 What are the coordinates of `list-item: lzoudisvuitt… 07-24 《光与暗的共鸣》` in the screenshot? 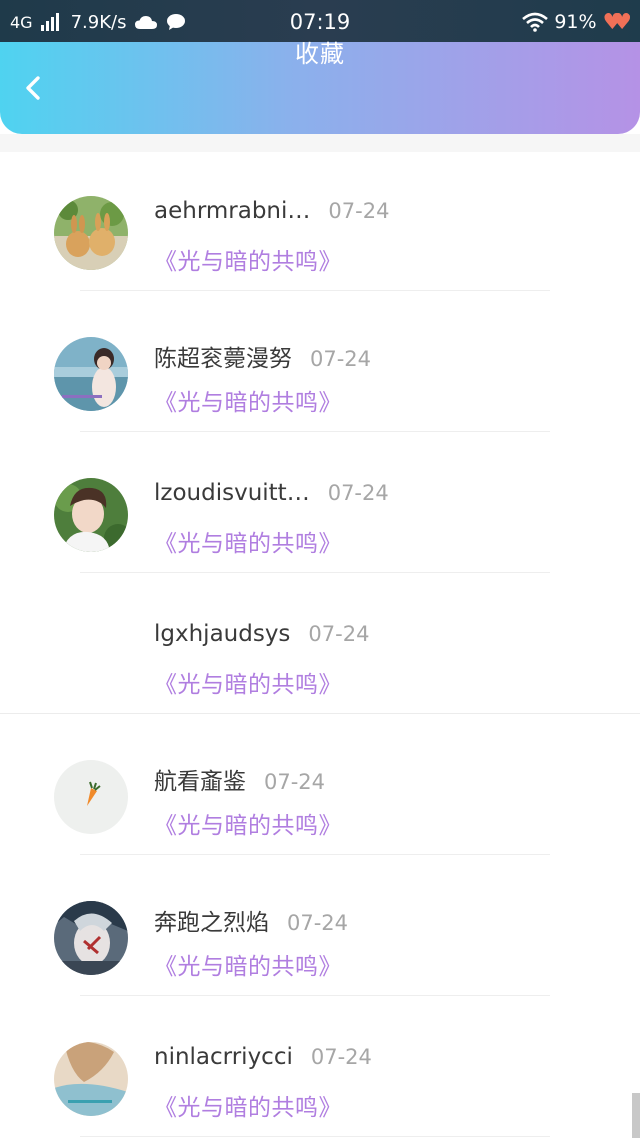 It's located at (320, 502).